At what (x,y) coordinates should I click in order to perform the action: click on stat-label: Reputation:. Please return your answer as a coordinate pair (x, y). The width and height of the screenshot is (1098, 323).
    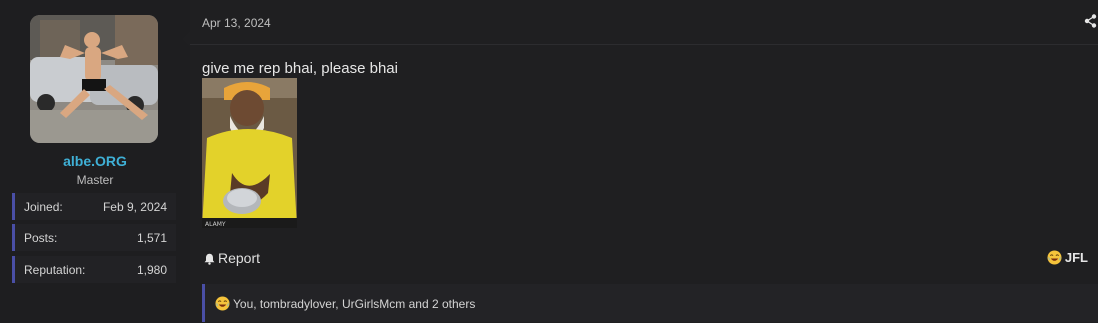
    Looking at the image, I should click on (55, 270).